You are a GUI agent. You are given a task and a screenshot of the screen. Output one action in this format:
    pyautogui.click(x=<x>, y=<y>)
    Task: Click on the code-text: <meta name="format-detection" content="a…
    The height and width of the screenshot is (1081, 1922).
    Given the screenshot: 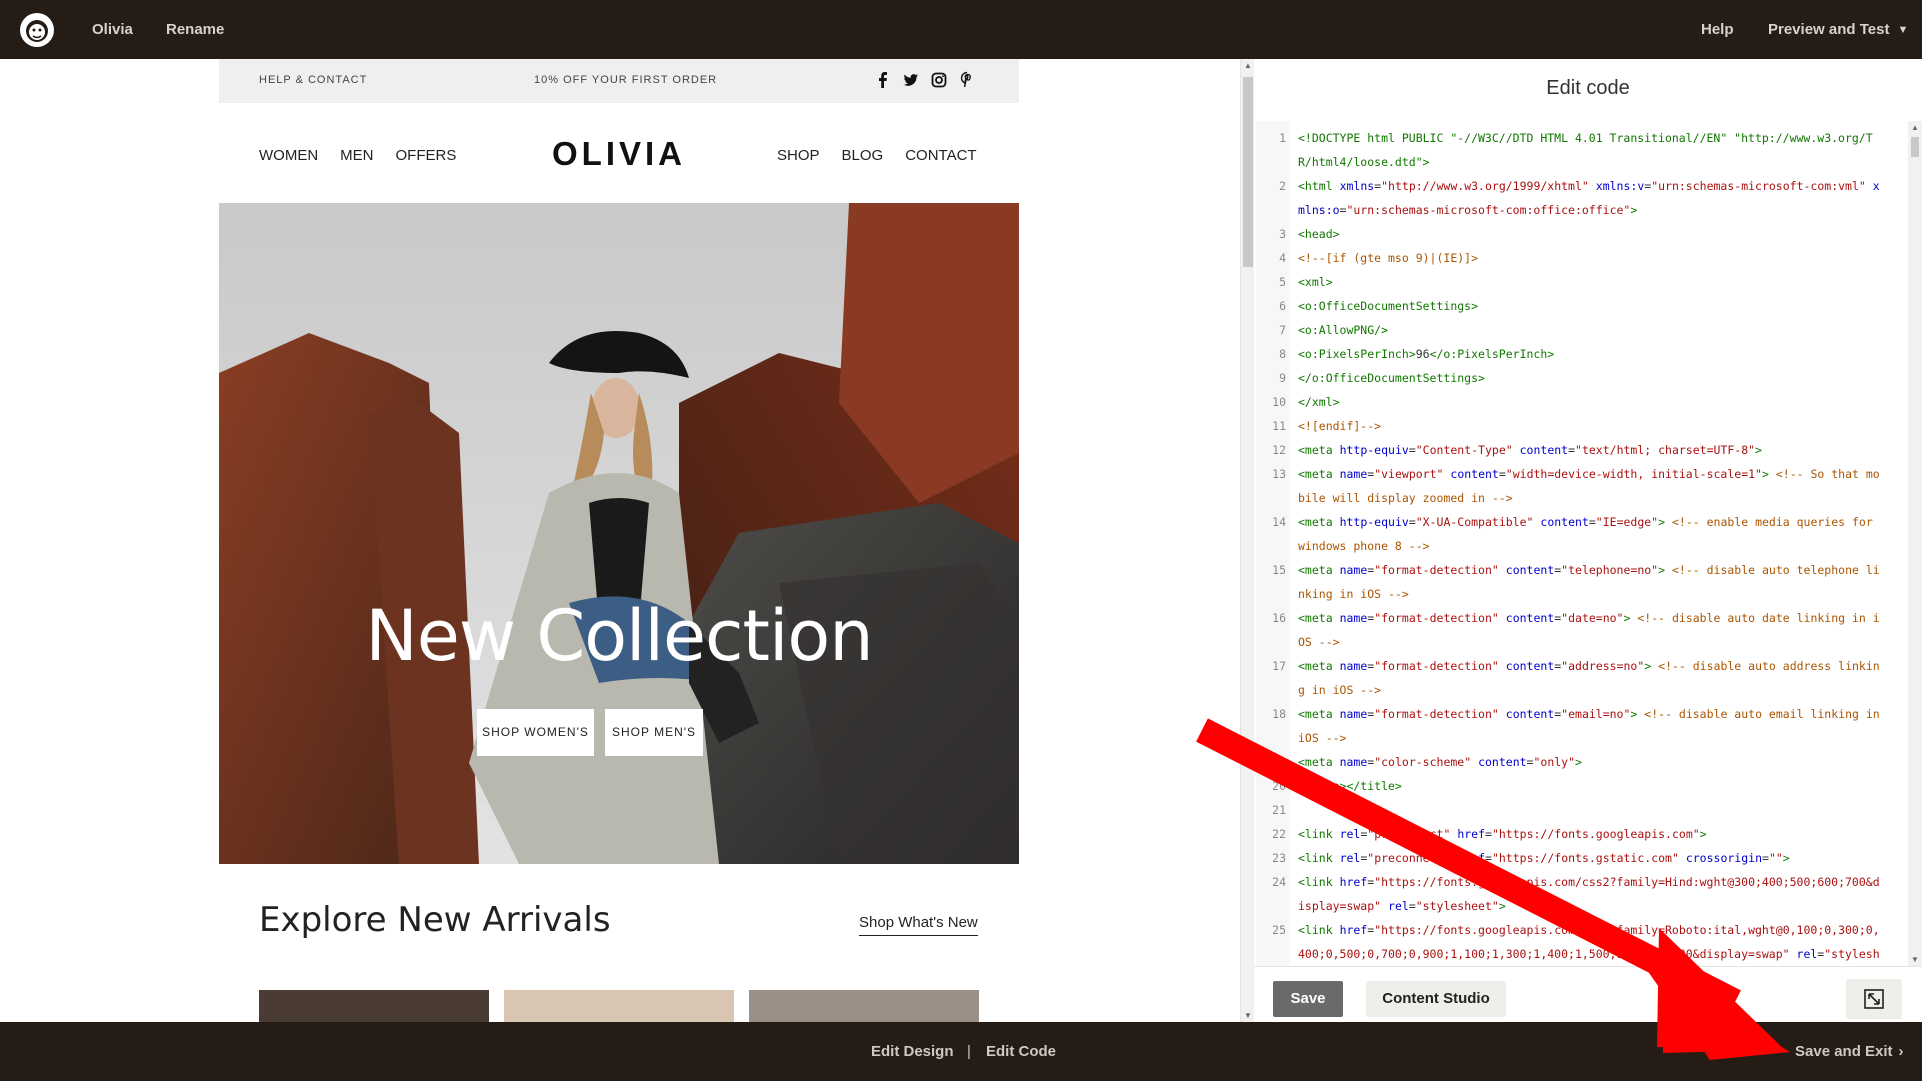 What is the action you would take?
    pyautogui.click(x=1601, y=666)
    